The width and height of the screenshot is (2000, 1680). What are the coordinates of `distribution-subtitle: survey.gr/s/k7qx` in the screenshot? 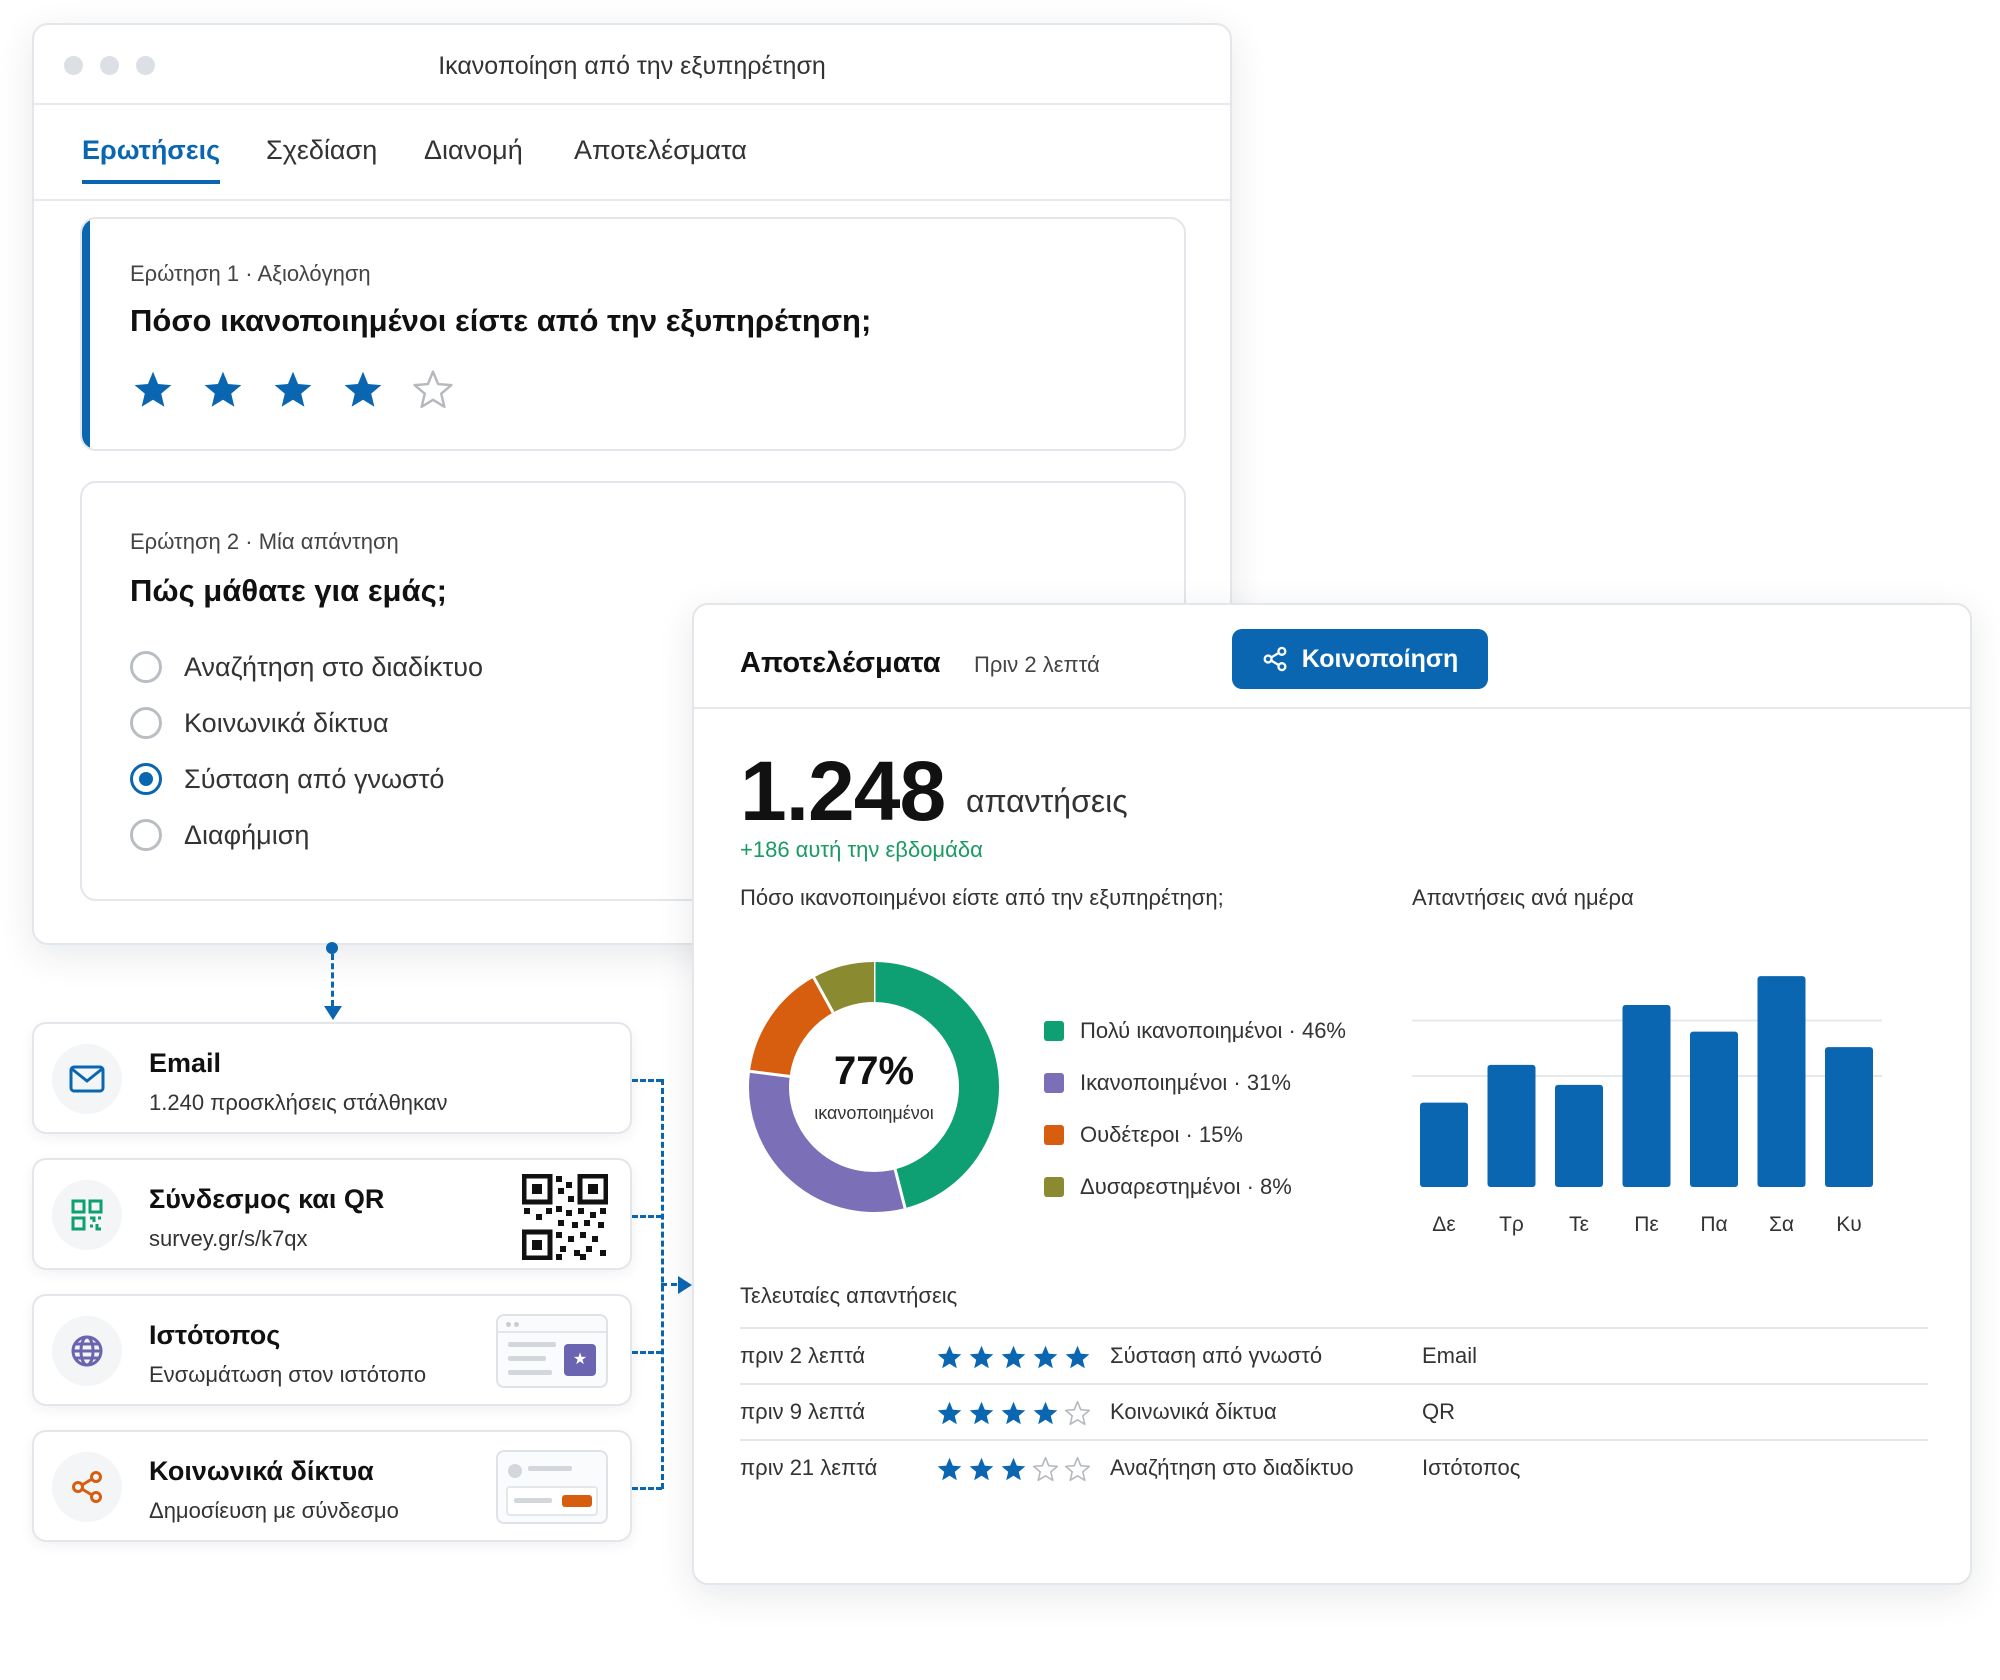 It's located at (228, 1238).